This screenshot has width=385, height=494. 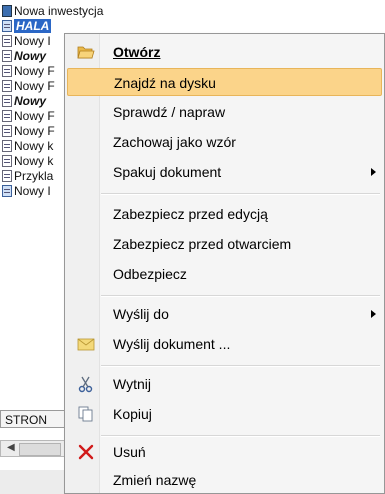 I want to click on panel-background, so click(x=35, y=482).